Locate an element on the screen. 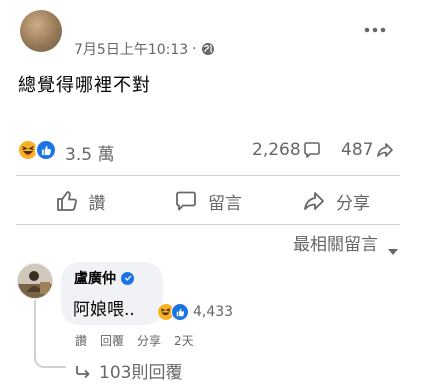 This screenshot has height=390, width=440. comment-reaction-count: 4,433 is located at coordinates (213, 312).